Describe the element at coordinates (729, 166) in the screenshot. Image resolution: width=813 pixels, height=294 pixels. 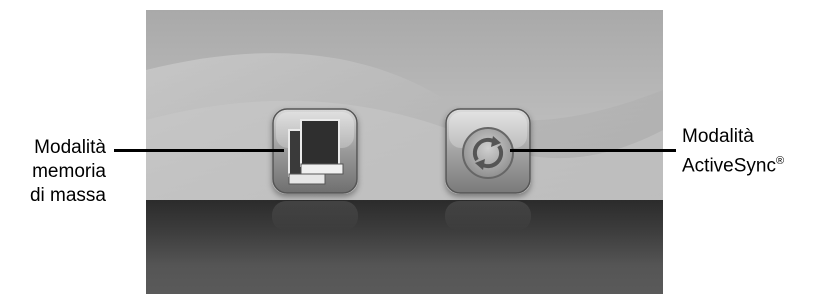
I see `activesync-callout-line2: ActiveSync` at that location.